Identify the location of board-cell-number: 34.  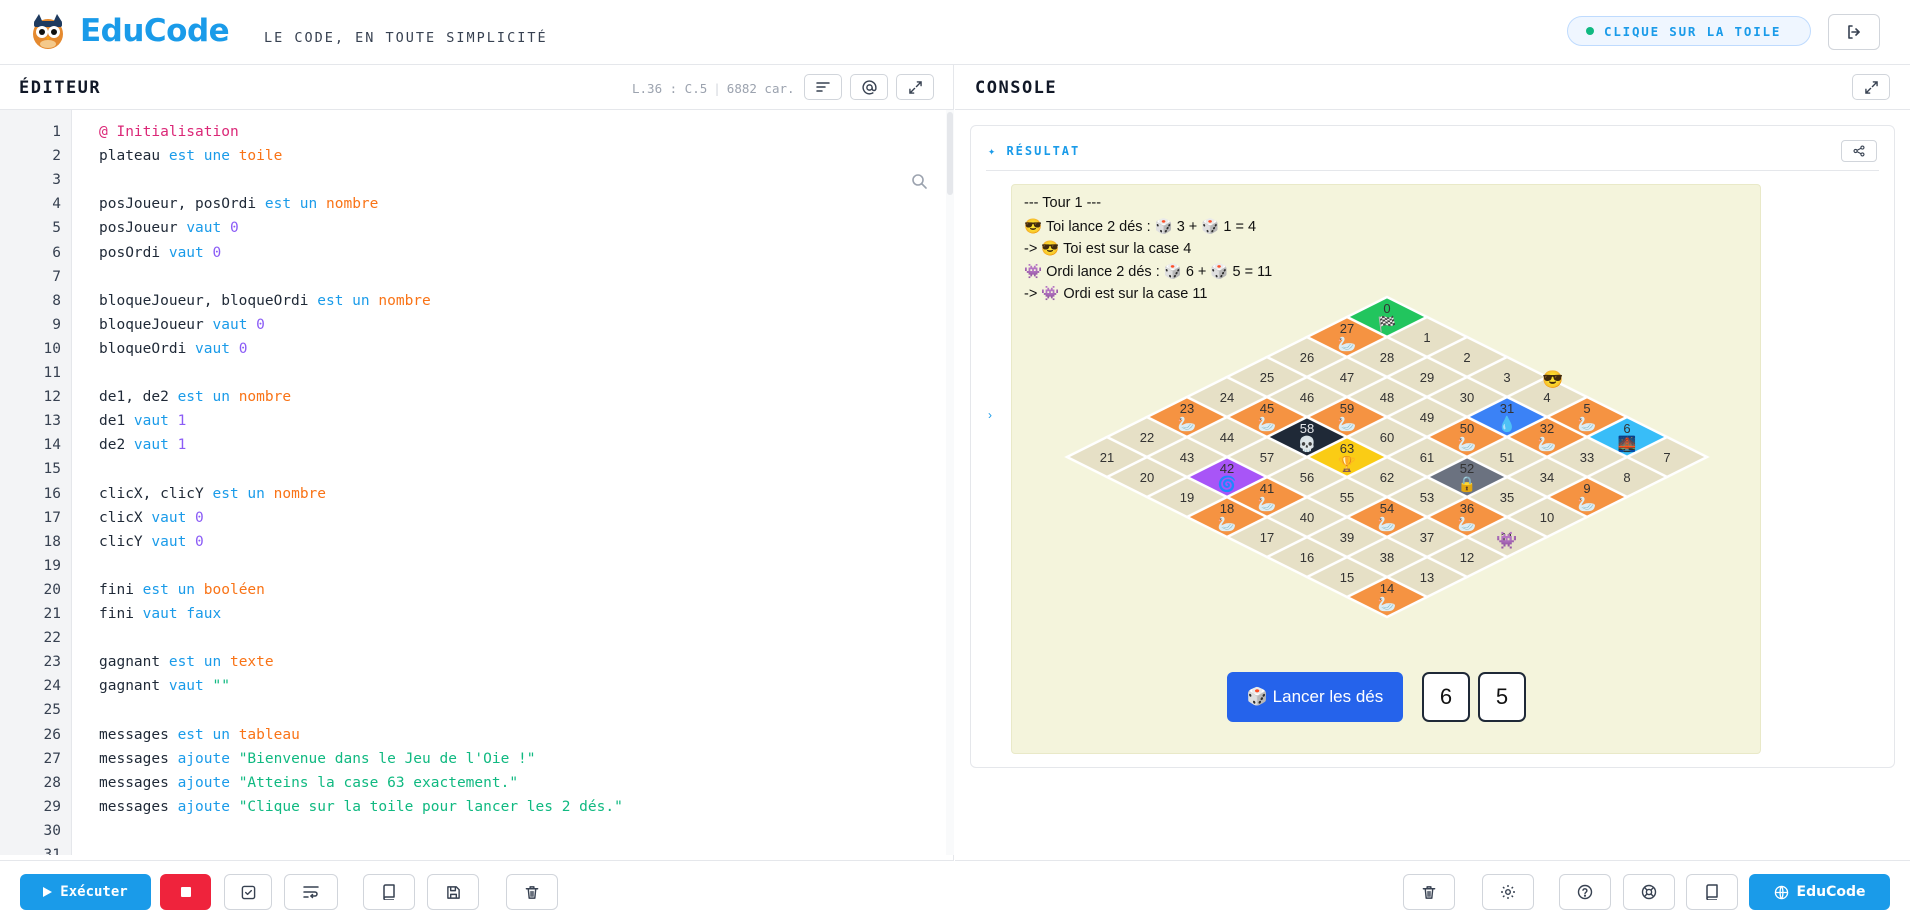
(1547, 477).